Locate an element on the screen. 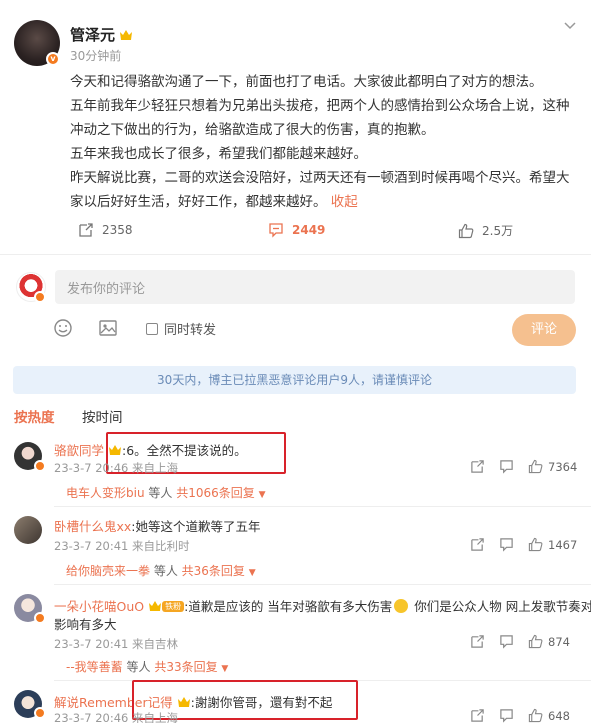 The height and width of the screenshot is (723, 591). comment-author: 卧槽什么鬼xx is located at coordinates (92, 526).